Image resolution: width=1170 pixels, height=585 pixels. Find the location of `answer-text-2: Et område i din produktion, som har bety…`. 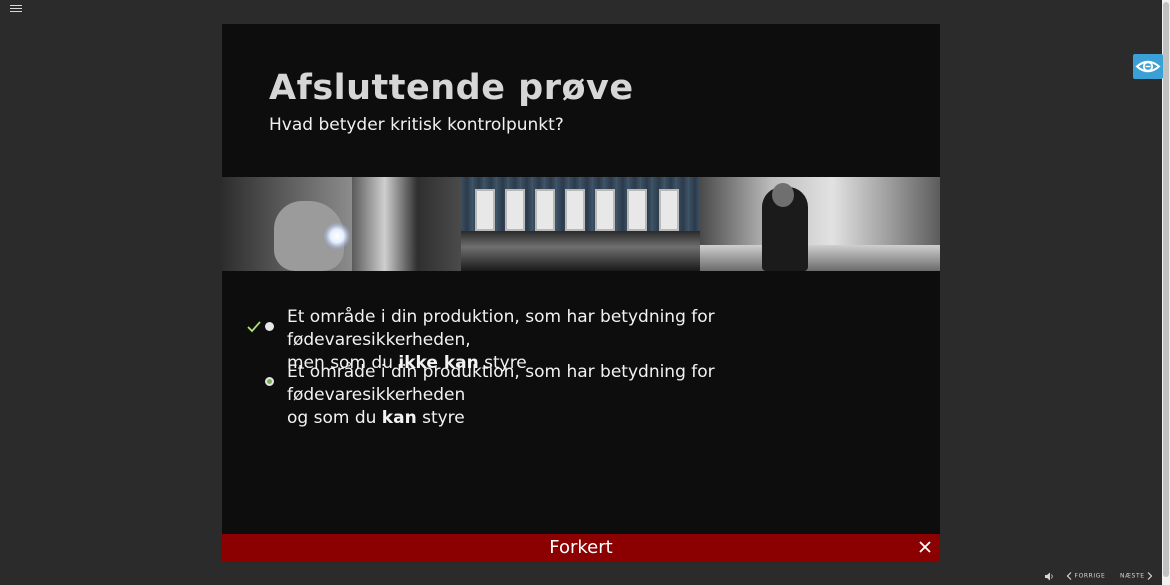

answer-text-2: Et område i din produktion, som har bety… is located at coordinates (587, 395).